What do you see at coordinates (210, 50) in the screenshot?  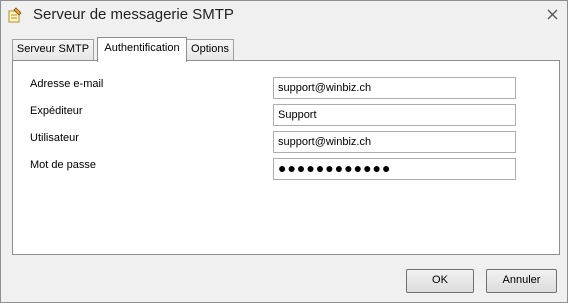 I see `tab-options: Options` at bounding box center [210, 50].